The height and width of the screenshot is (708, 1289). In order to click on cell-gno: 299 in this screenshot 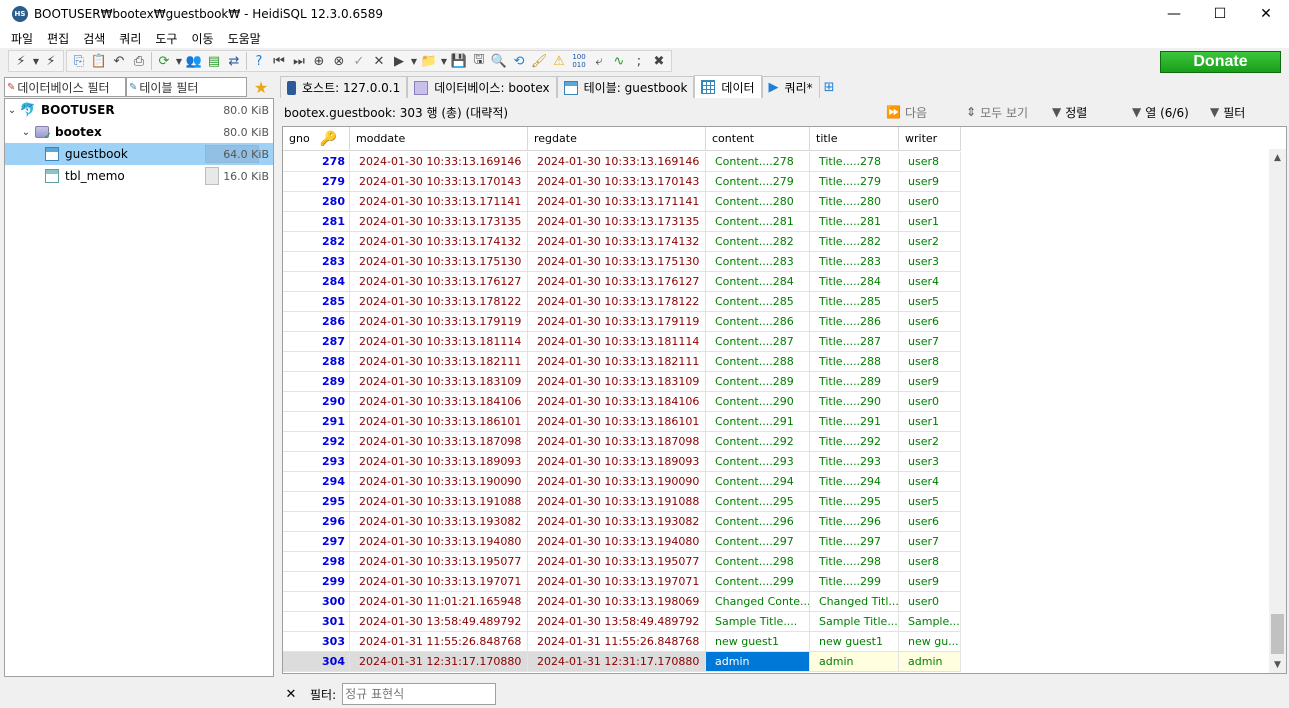, I will do `click(316, 582)`.